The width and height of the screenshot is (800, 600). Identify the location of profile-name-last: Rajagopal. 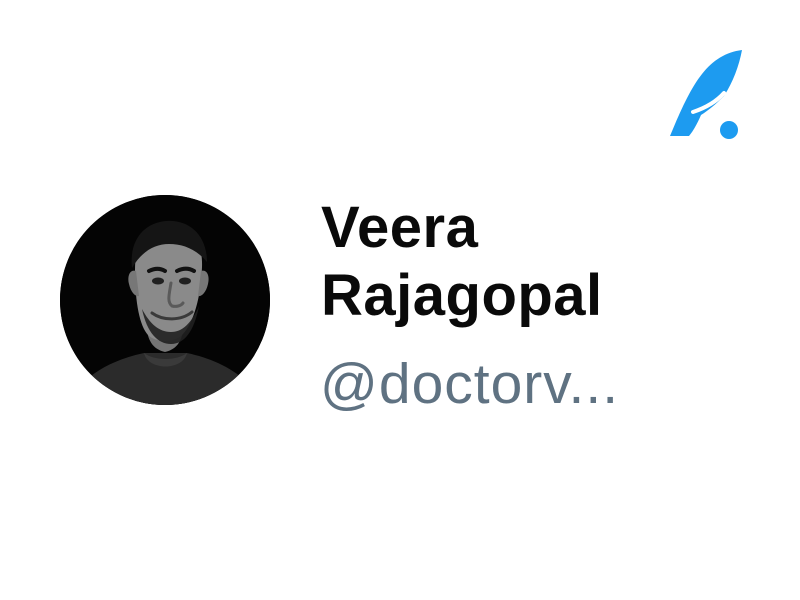
(462, 295).